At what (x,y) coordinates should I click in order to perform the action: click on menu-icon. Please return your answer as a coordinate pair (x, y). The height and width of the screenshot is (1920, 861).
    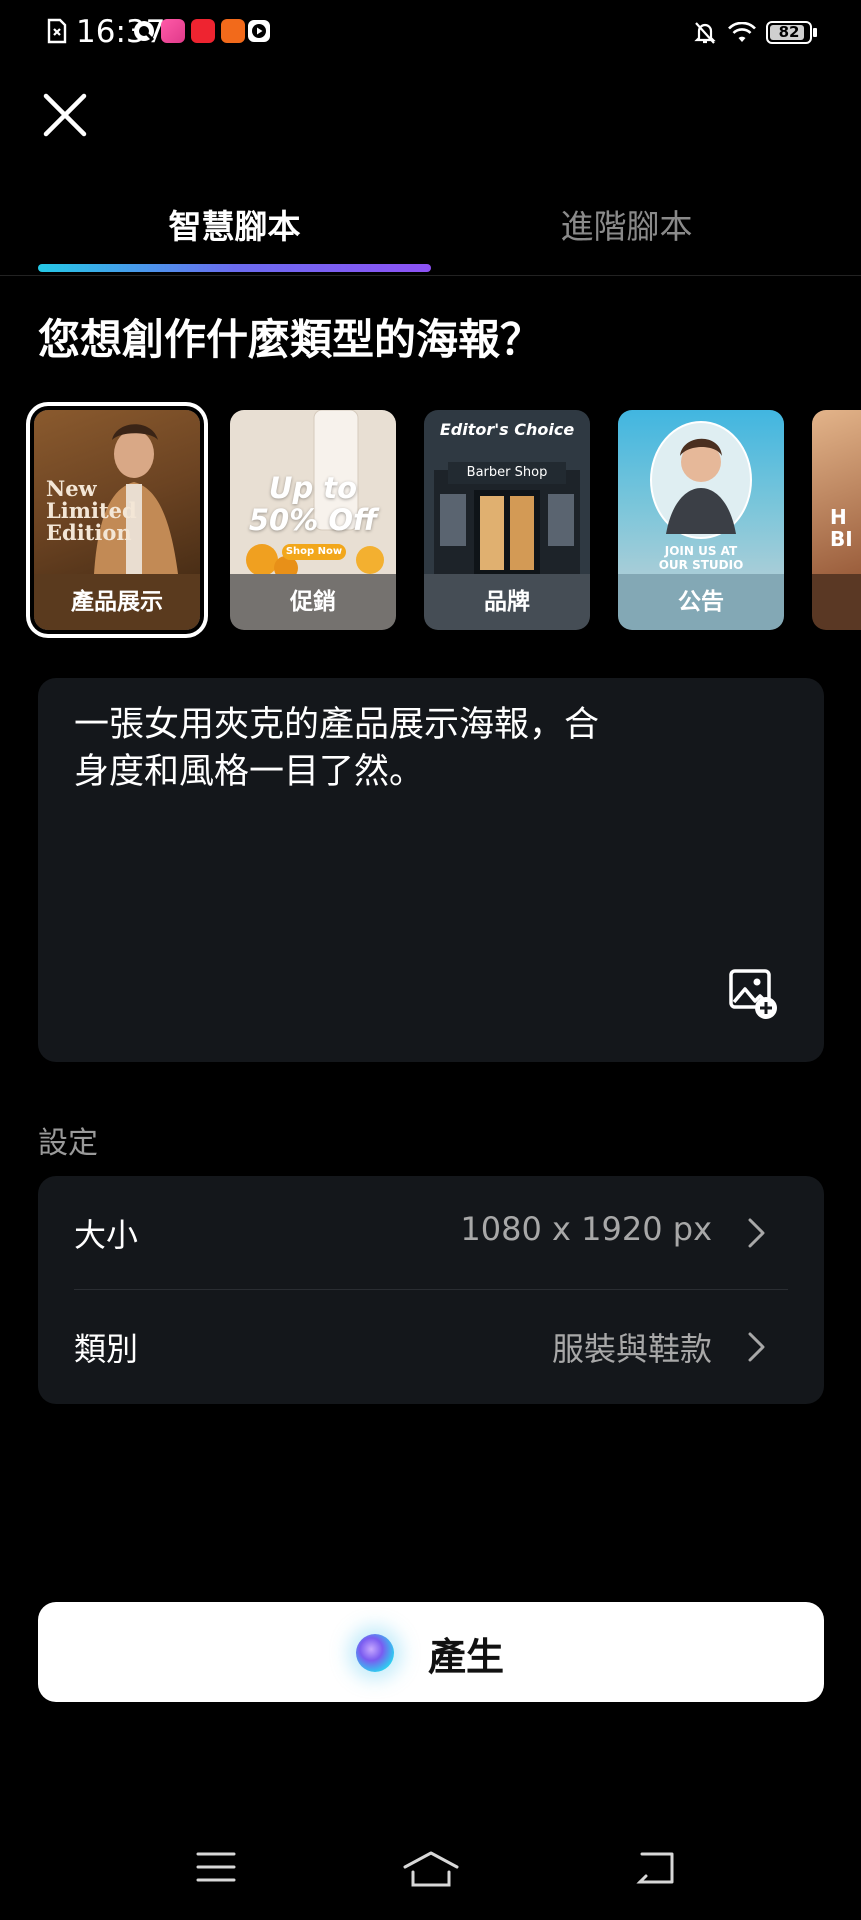
    Looking at the image, I should click on (216, 1867).